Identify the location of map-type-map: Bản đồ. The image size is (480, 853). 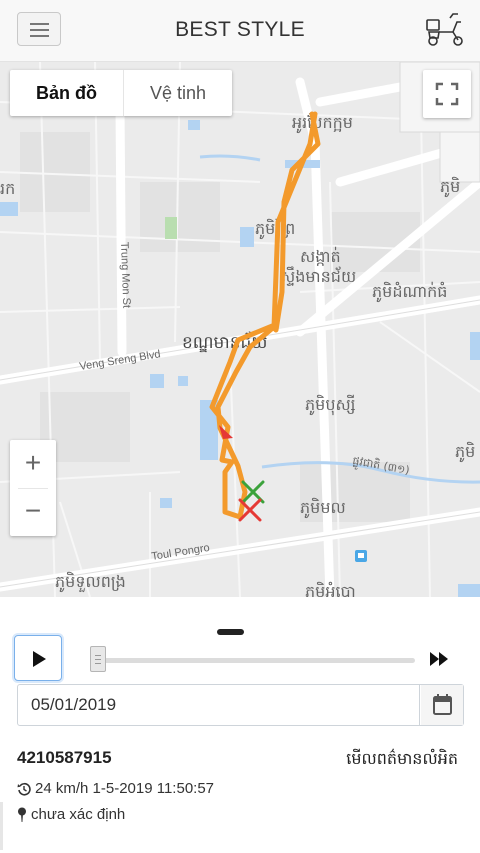
(67, 93).